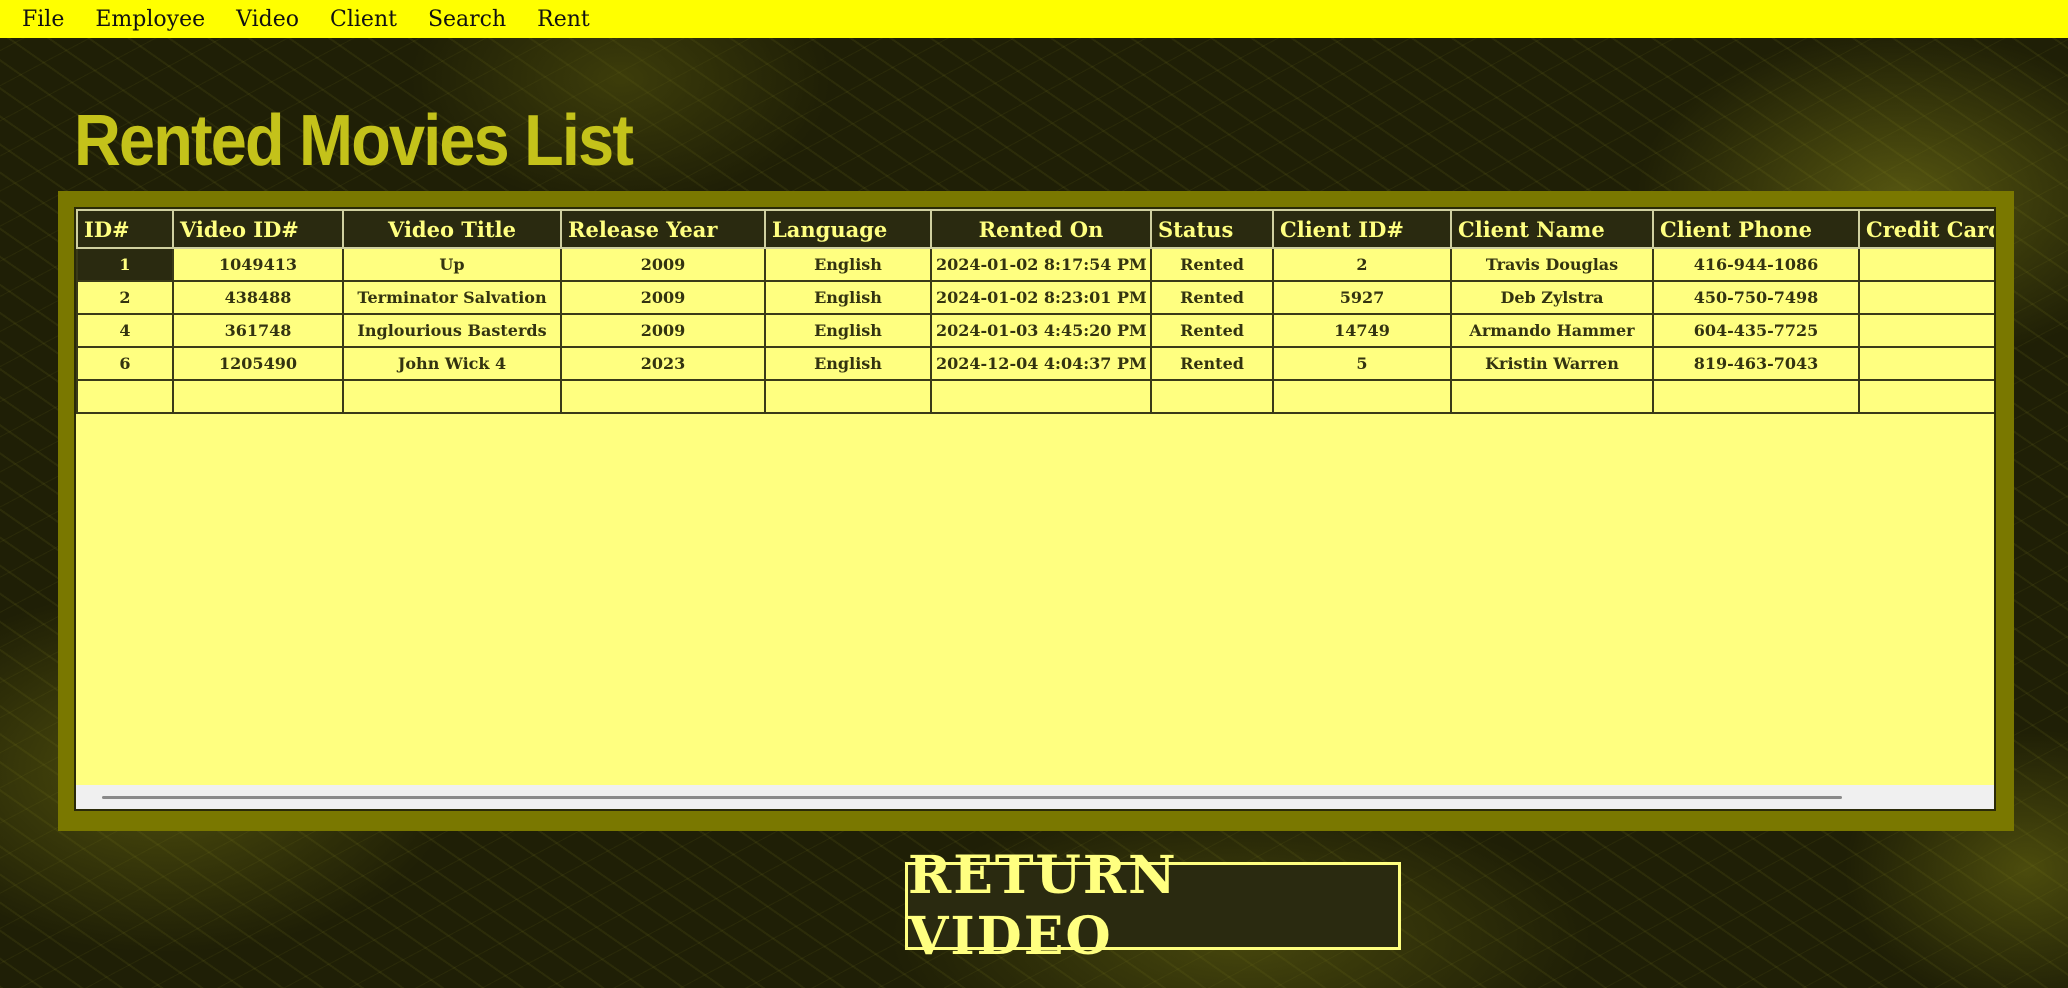 This screenshot has width=2068, height=988. I want to click on table-cell: 09/2, so click(1926, 264).